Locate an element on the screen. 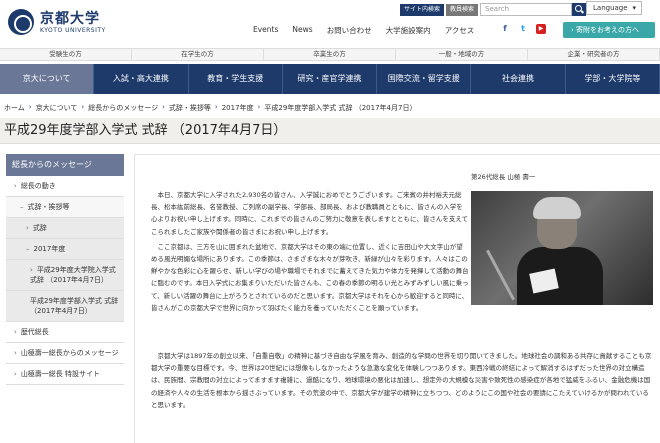 The width and height of the screenshot is (660, 443). nav-admissions: 入試・高大連携 is located at coordinates (141, 79).